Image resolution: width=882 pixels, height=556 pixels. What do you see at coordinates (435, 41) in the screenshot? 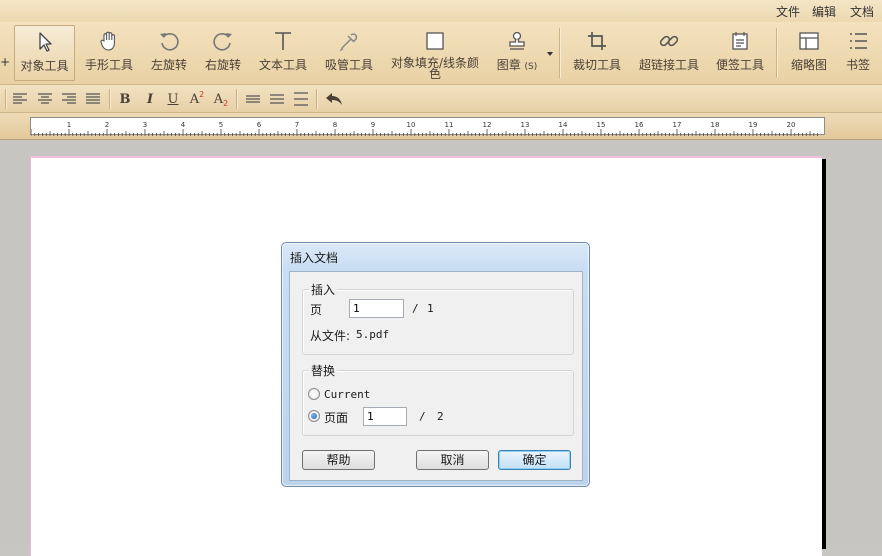
I see `fill-color-square-icon` at bounding box center [435, 41].